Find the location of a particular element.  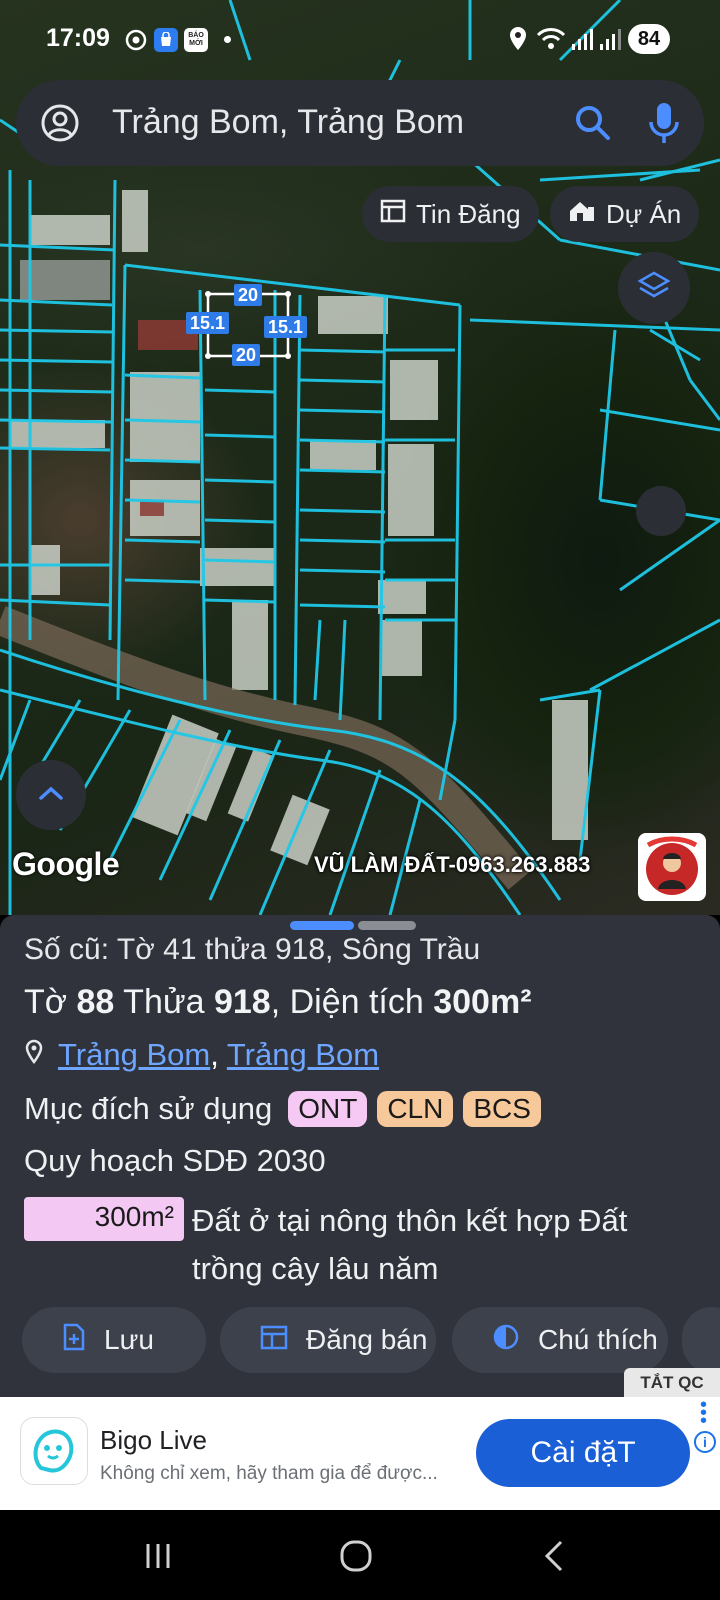

baomoi-icon: BÁO MỚI is located at coordinates (196, 40).